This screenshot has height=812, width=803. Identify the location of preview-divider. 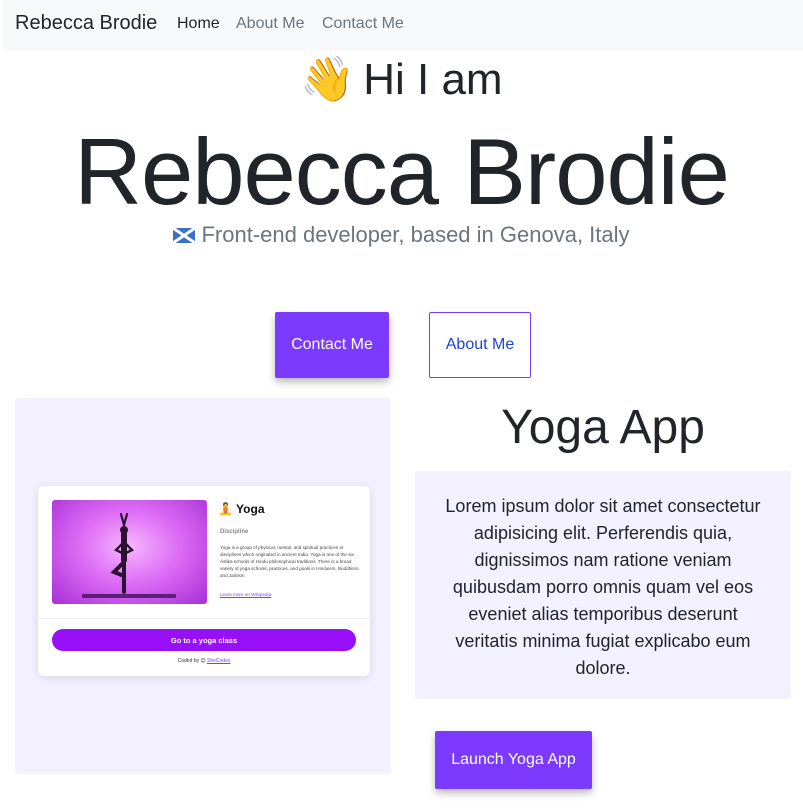
(204, 618).